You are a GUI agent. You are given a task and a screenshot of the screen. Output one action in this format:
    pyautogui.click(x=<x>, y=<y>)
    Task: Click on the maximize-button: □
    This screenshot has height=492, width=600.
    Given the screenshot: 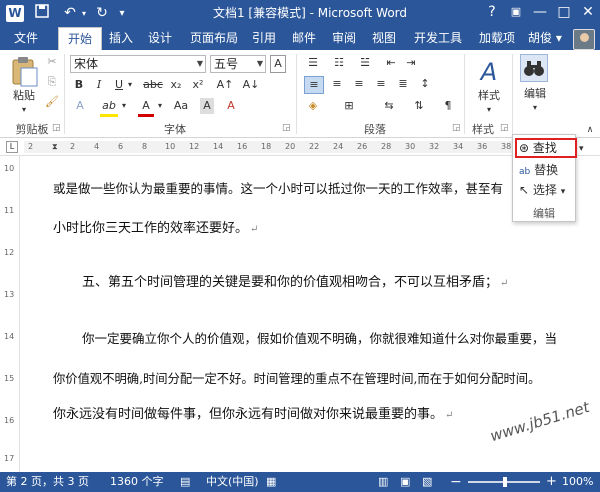 What is the action you would take?
    pyautogui.click(x=564, y=12)
    